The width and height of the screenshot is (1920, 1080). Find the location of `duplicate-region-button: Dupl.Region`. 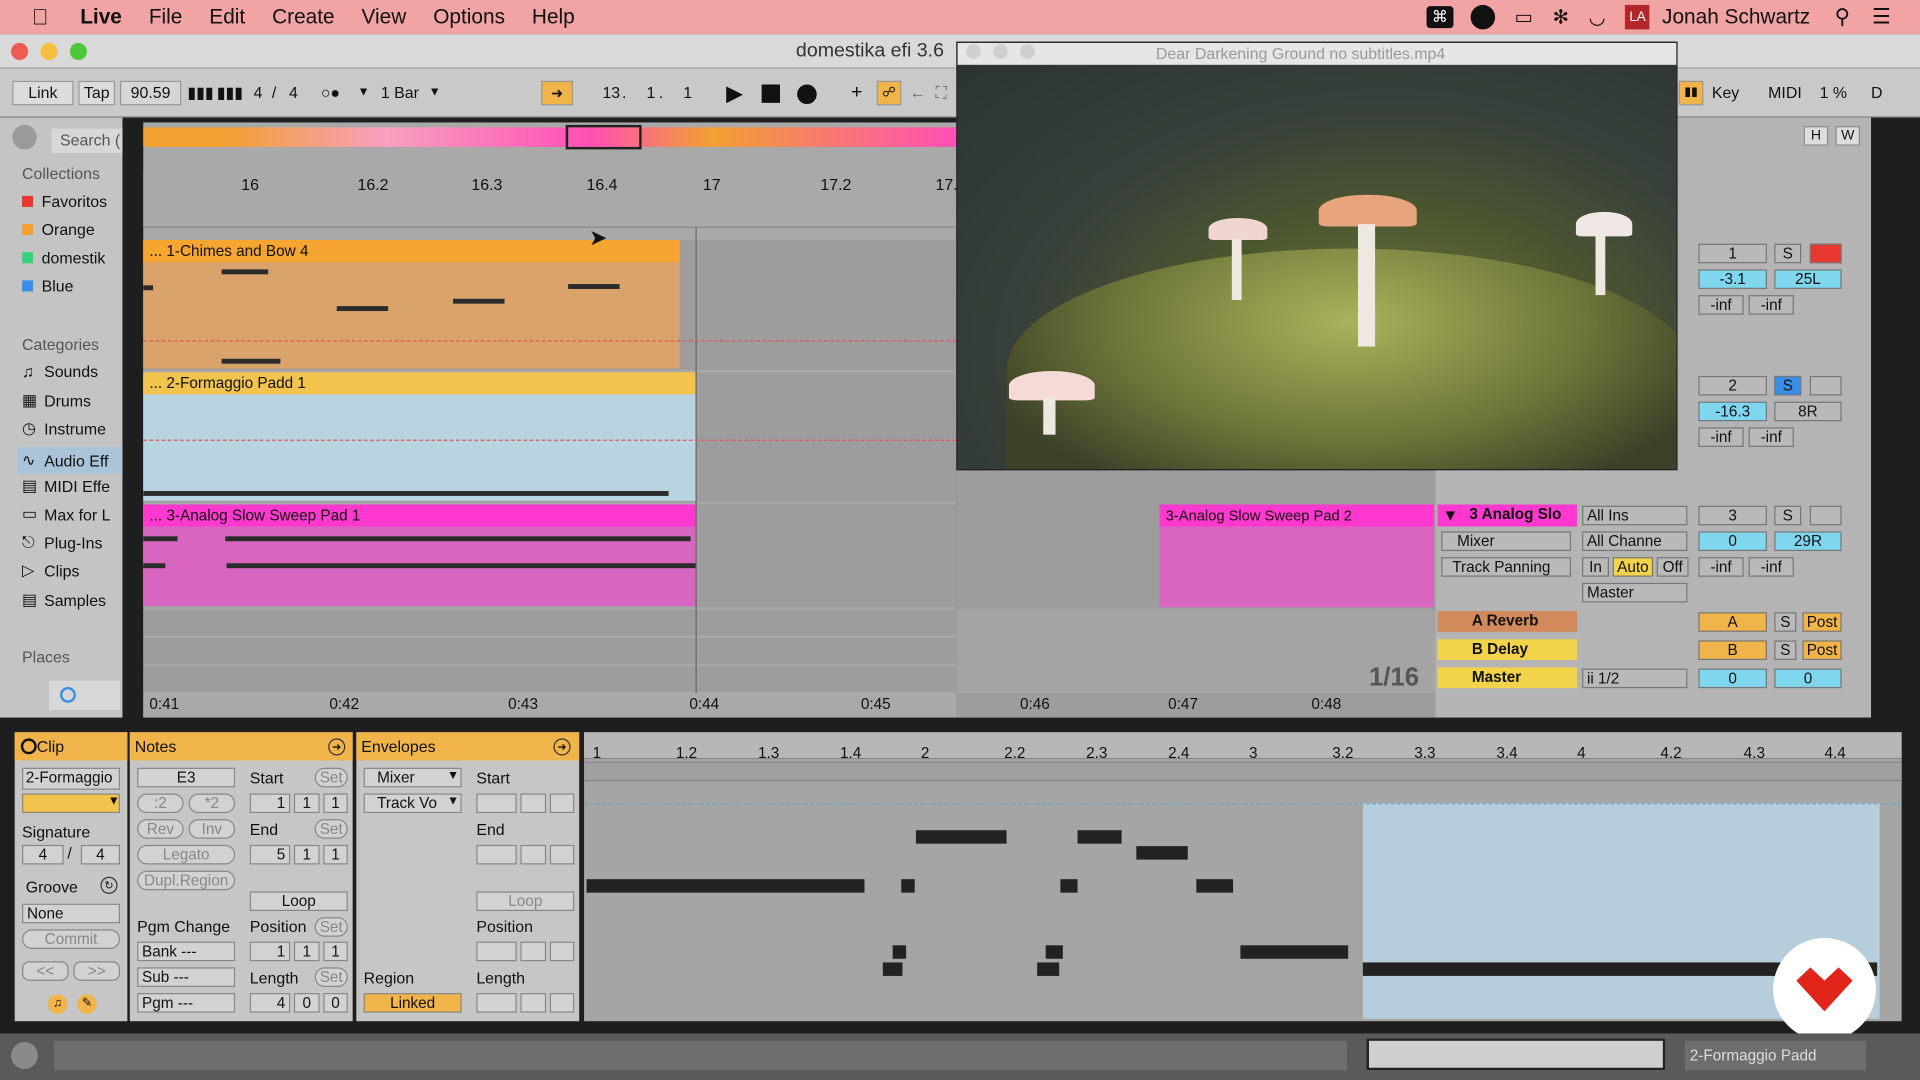

duplicate-region-button: Dupl.Region is located at coordinates (186, 880).